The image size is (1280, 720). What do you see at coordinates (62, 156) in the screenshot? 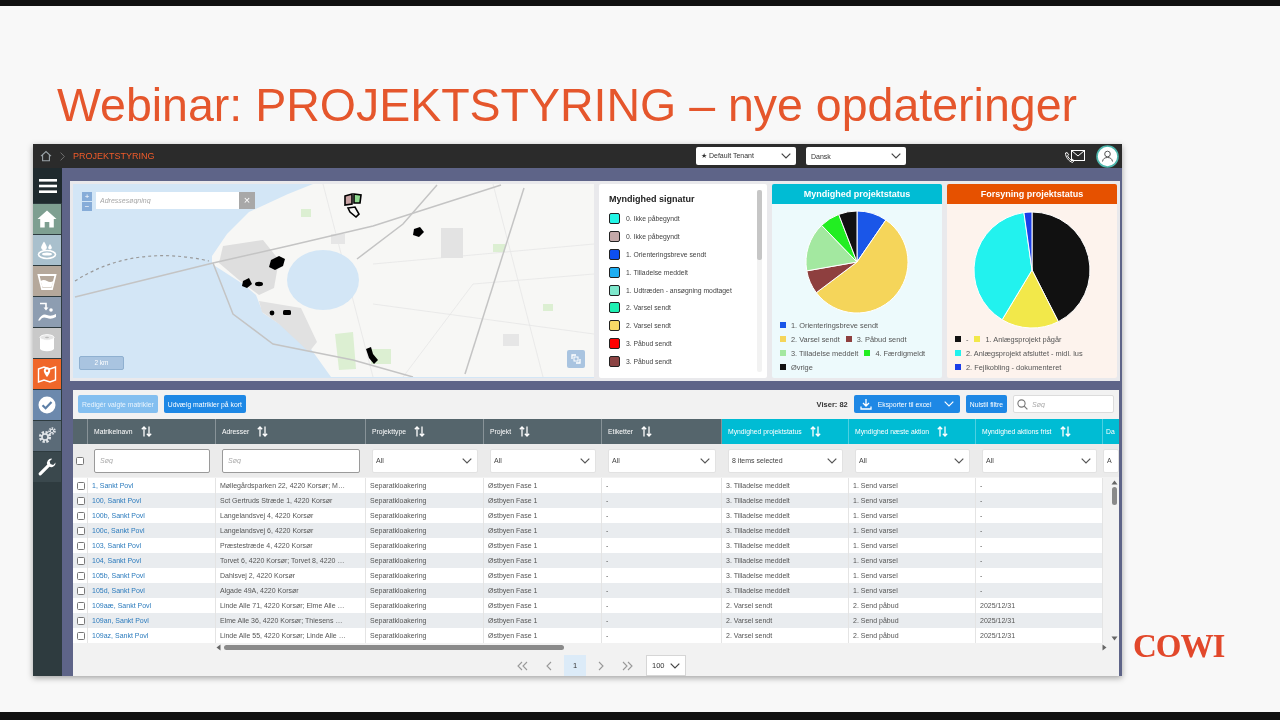
I see `chevron-right-icon` at bounding box center [62, 156].